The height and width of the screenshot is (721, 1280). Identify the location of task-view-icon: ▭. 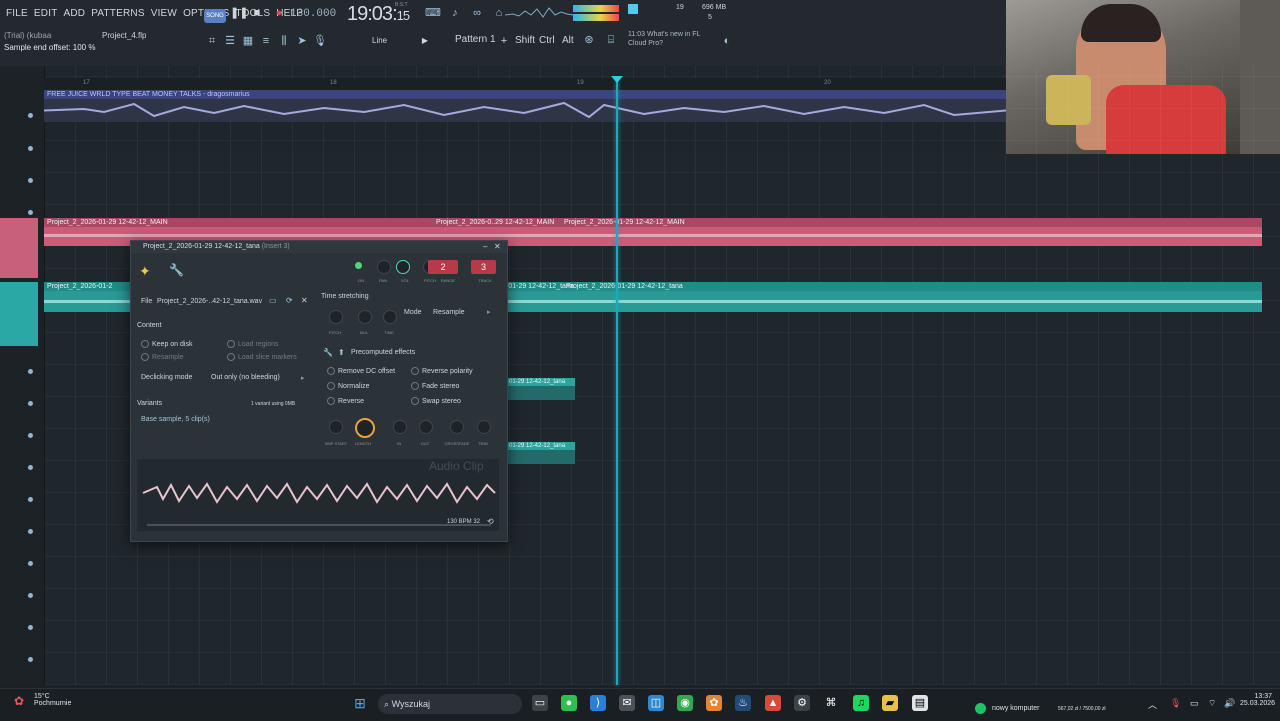
(540, 703).